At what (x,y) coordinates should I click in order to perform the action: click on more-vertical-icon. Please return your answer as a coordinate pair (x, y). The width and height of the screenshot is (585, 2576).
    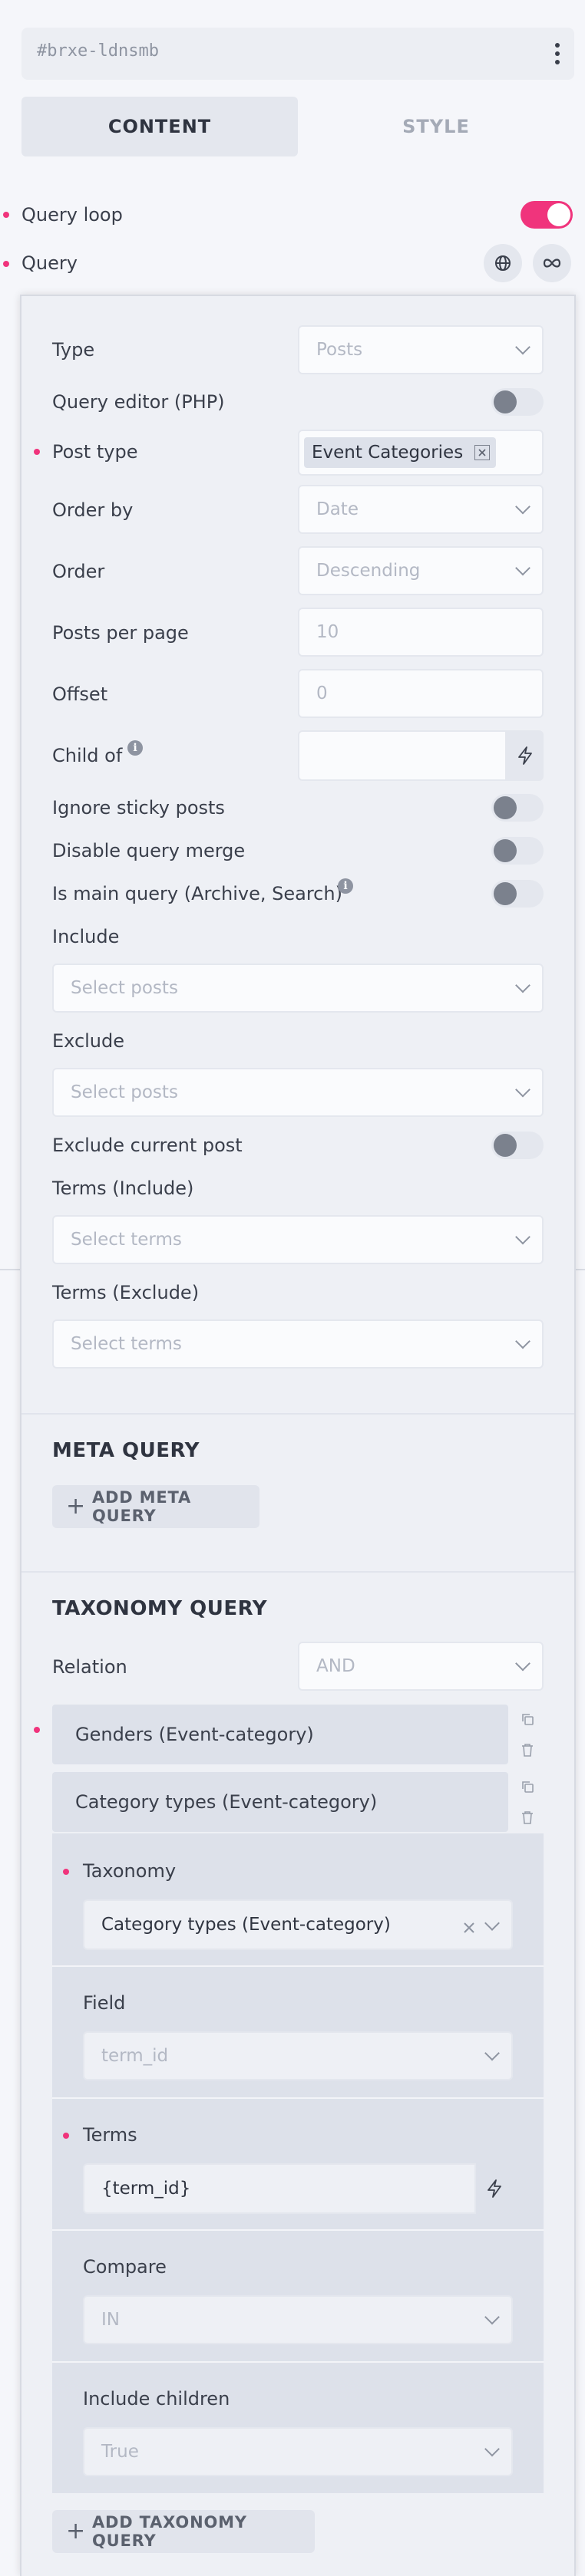
    Looking at the image, I should click on (557, 53).